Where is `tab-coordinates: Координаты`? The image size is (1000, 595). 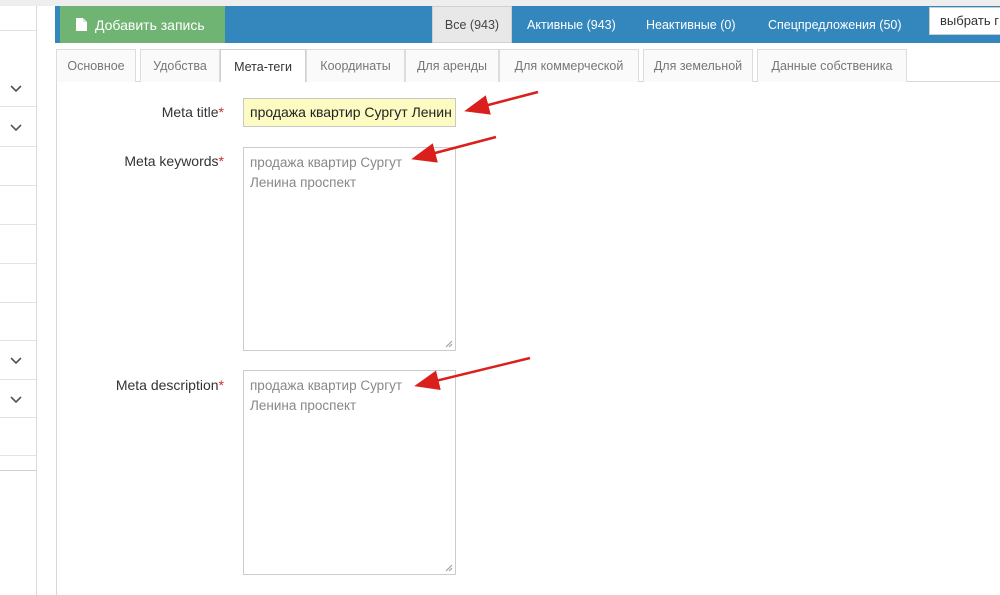
tab-coordinates: Координаты is located at coordinates (355, 65).